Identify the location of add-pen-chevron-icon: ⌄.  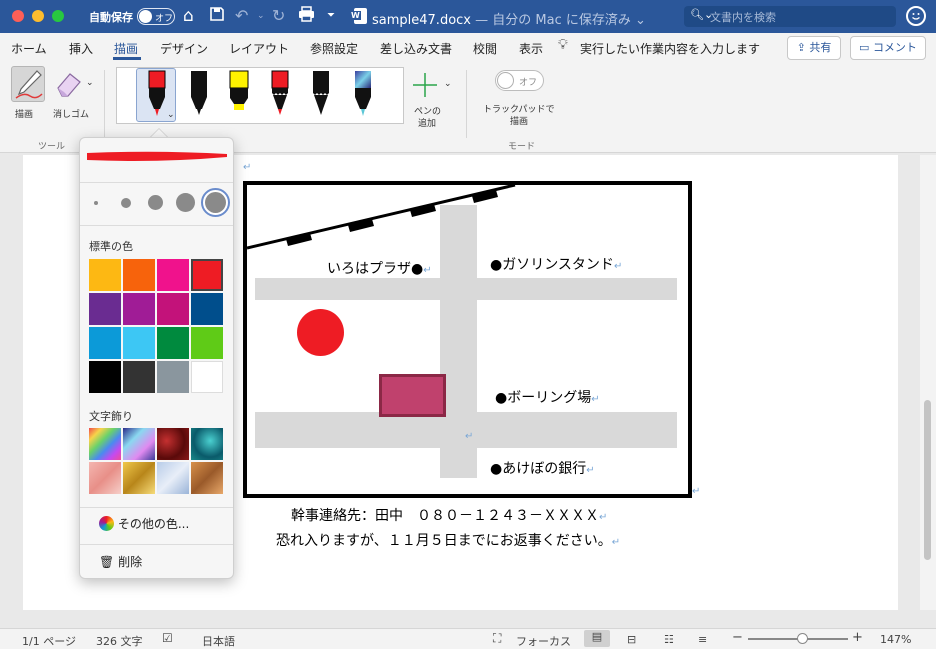
(448, 84).